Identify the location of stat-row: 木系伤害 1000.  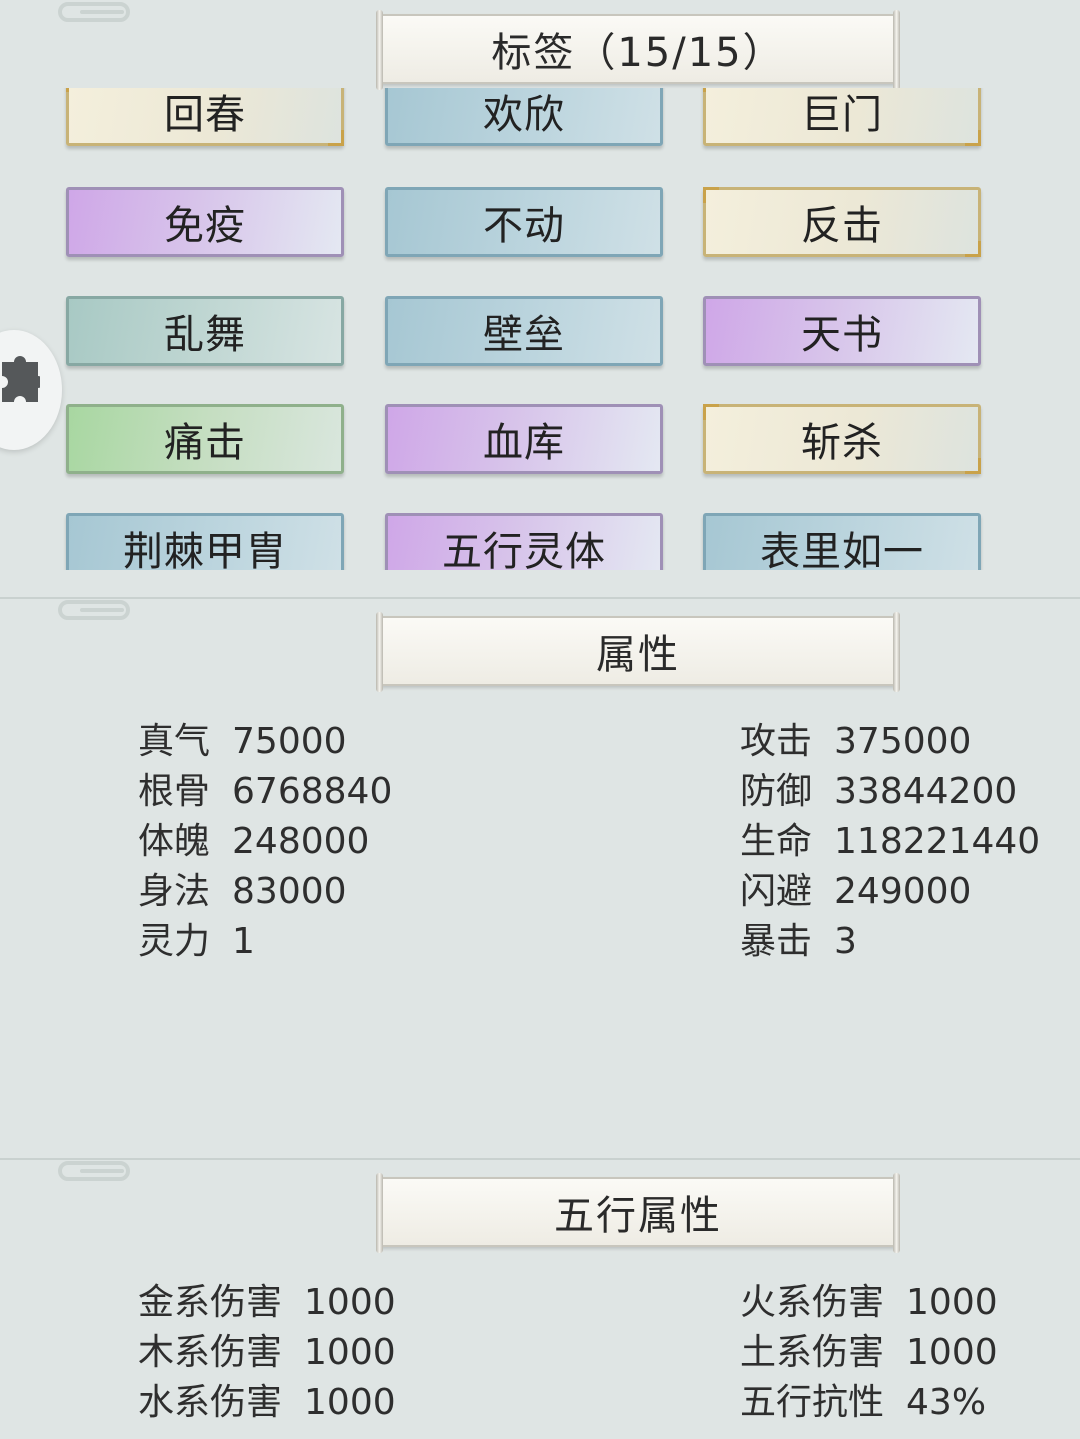
(267, 1349).